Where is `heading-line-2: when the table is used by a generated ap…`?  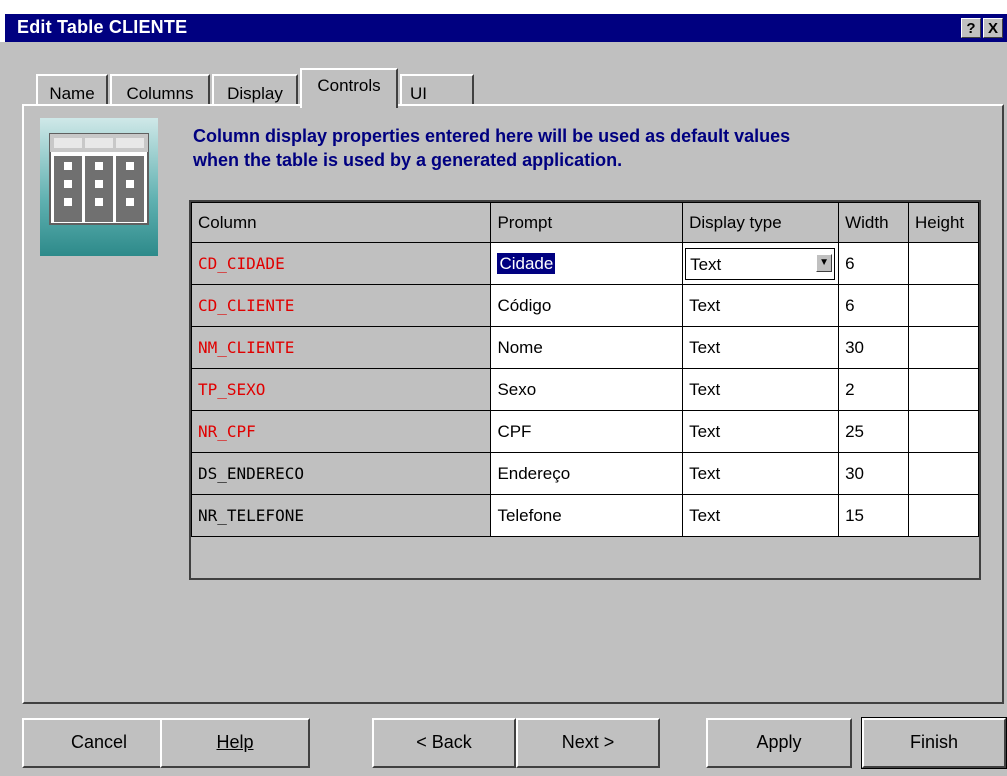
heading-line-2: when the table is used by a generated ap… is located at coordinates (408, 160).